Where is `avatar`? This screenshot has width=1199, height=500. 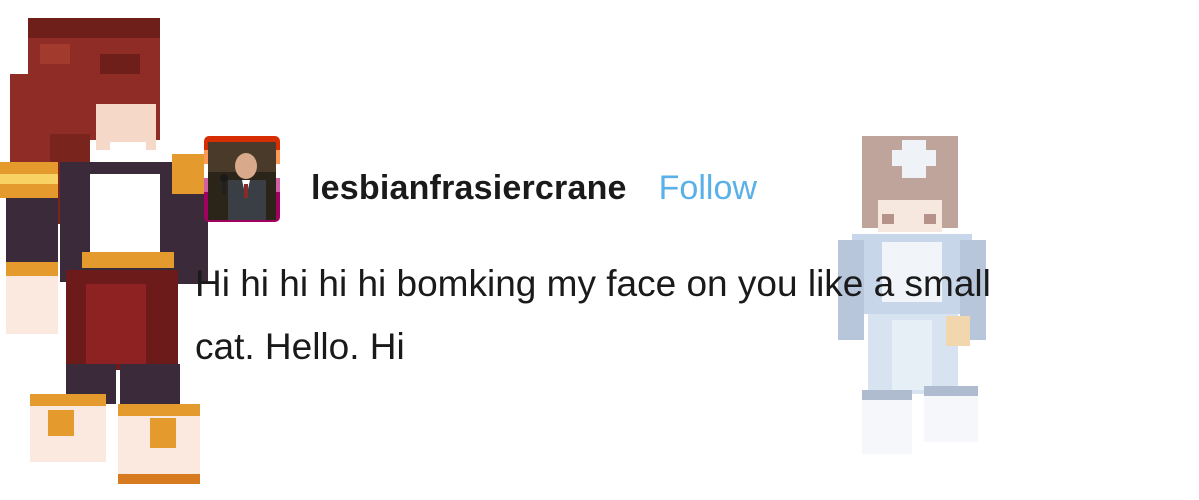 avatar is located at coordinates (242, 179).